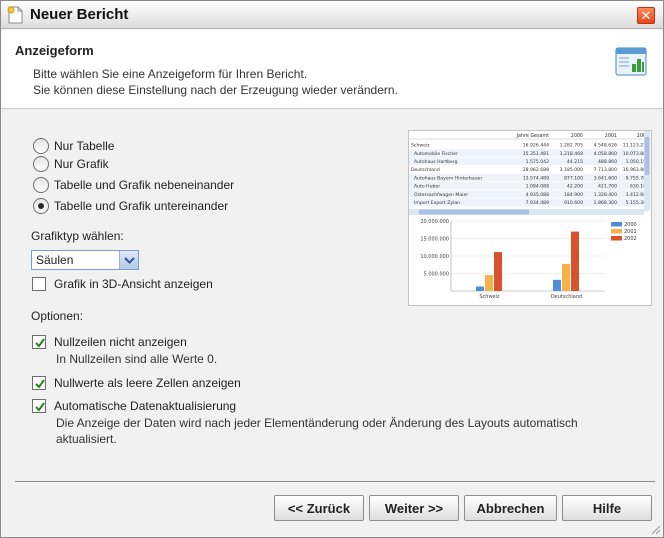 Image resolution: width=664 pixels, height=538 pixels. I want to click on chart-type-label: Grafiktyp wählen:, so click(77, 236).